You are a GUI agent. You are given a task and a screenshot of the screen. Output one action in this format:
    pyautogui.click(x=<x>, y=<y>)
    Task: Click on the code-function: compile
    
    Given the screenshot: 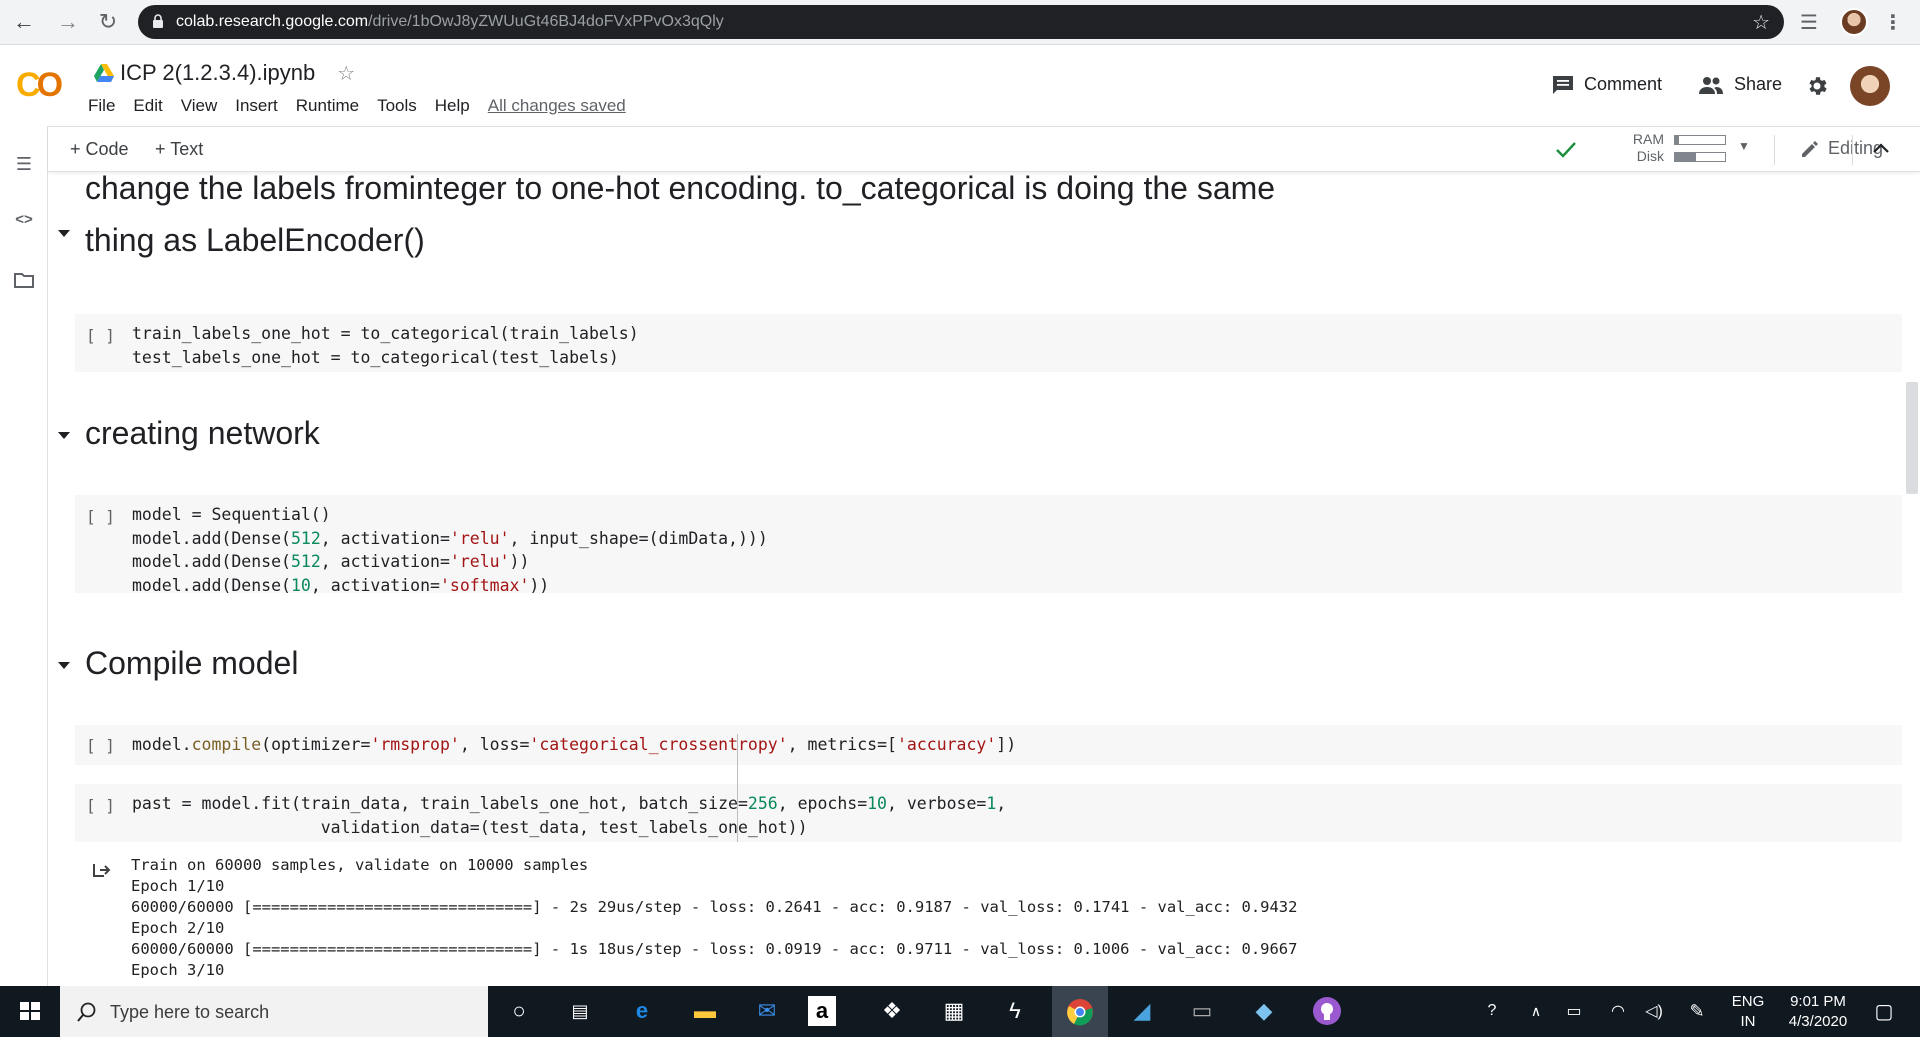 What is the action you would take?
    pyautogui.click(x=226, y=744)
    